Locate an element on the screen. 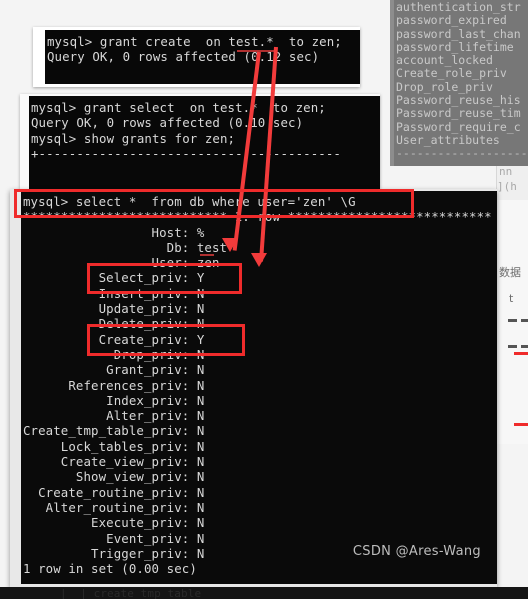 This screenshot has height=599, width=528. terminal-line-create-view-priv: Create_view_priv: N is located at coordinates (114, 462).